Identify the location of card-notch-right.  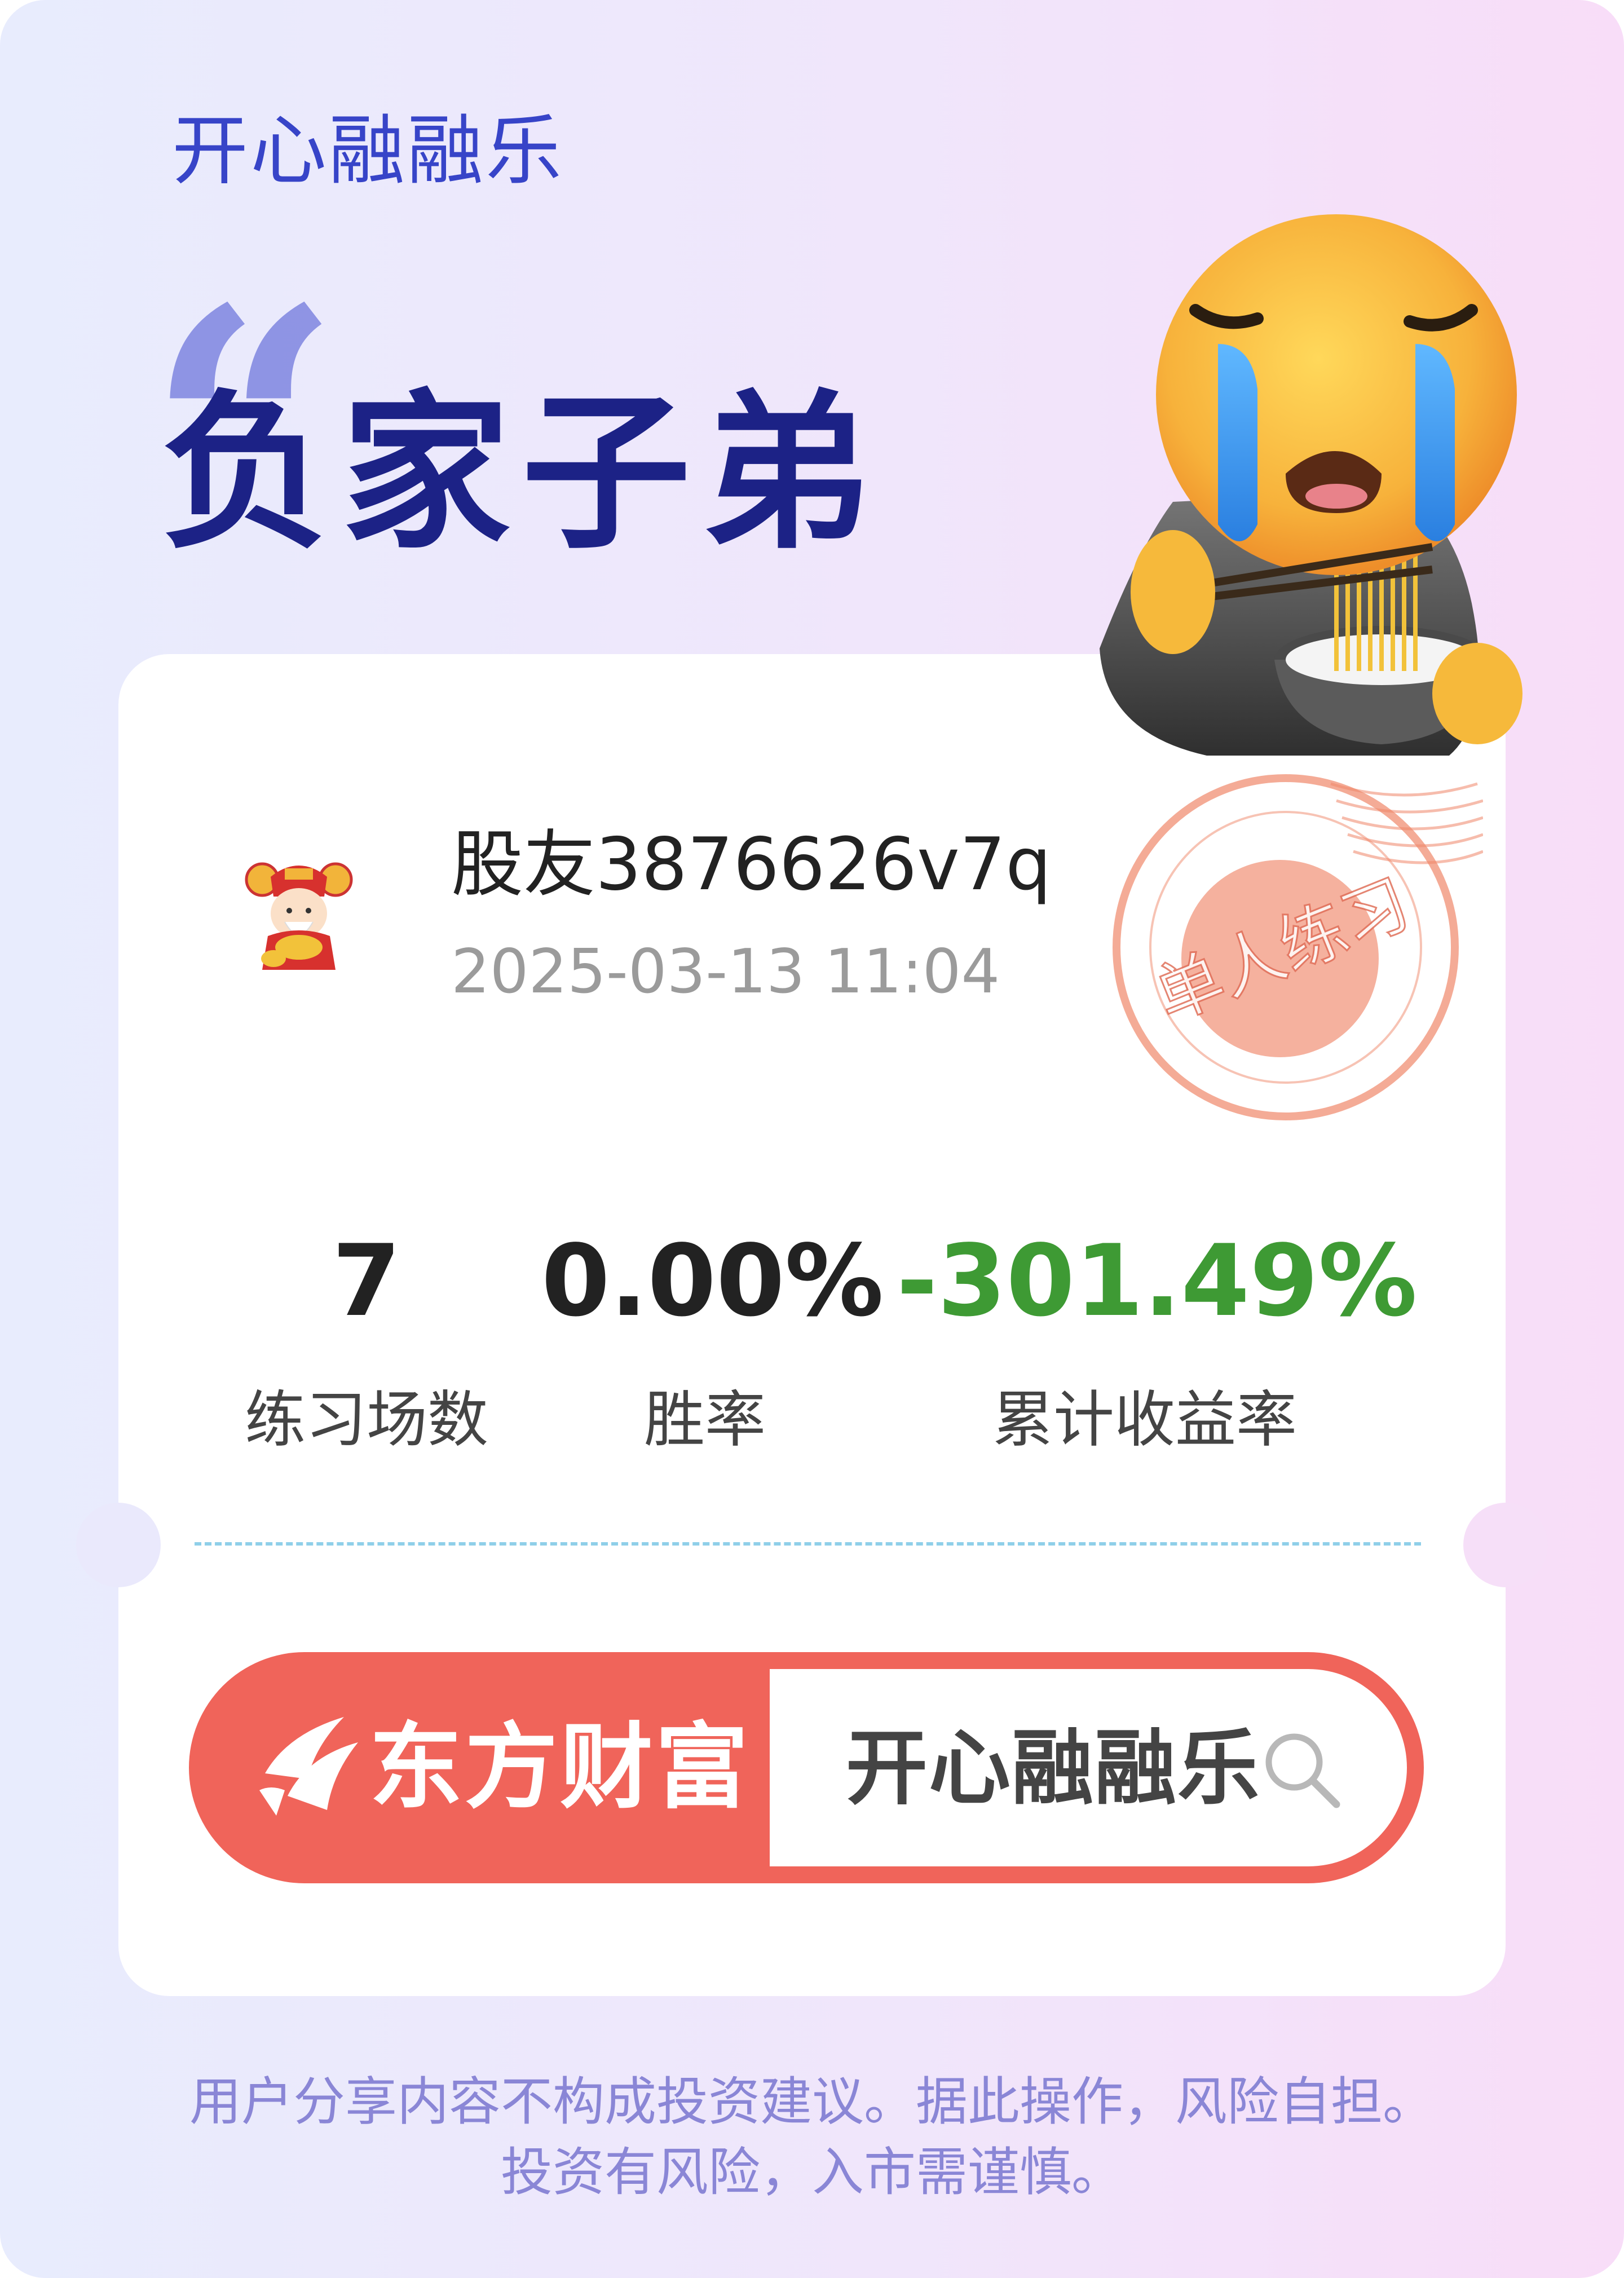
(1505, 1545).